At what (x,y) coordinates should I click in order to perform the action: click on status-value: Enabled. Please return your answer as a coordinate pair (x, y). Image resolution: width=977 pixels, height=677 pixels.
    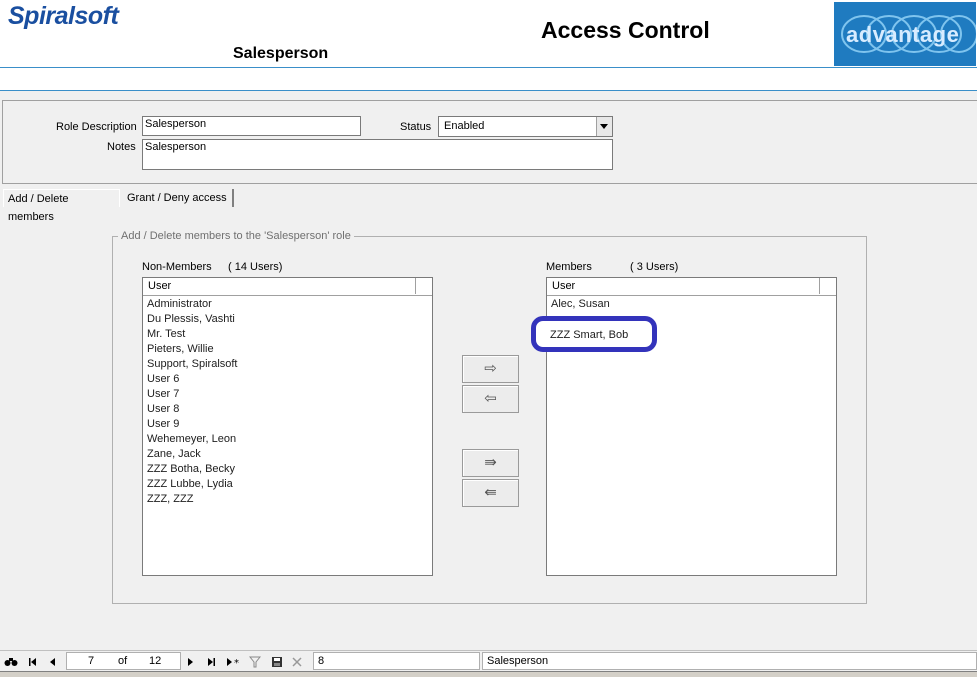
    Looking at the image, I should click on (464, 126).